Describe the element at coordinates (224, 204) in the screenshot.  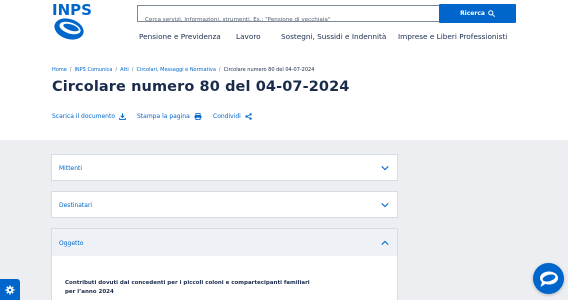
I see `accordion-destinatari: Destinatari` at that location.